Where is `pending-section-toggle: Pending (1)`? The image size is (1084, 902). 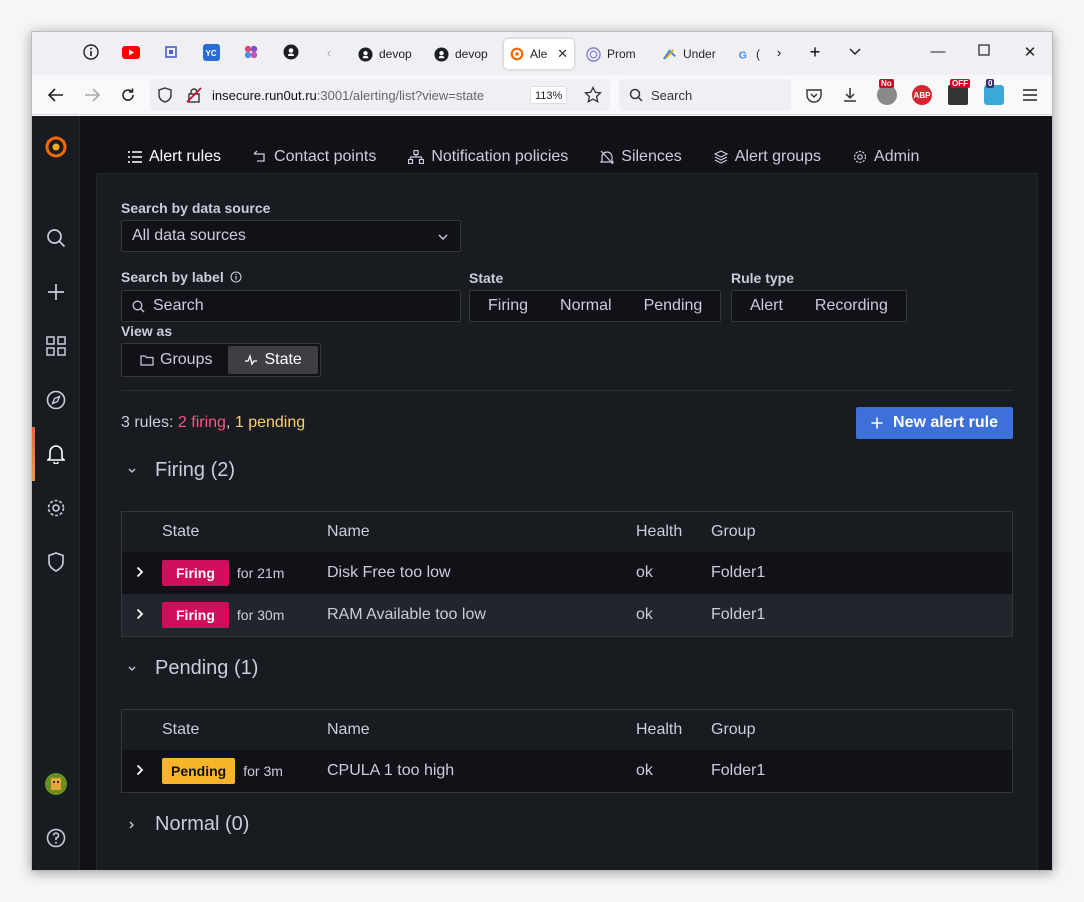
pending-section-toggle: Pending (1) is located at coordinates (192, 668).